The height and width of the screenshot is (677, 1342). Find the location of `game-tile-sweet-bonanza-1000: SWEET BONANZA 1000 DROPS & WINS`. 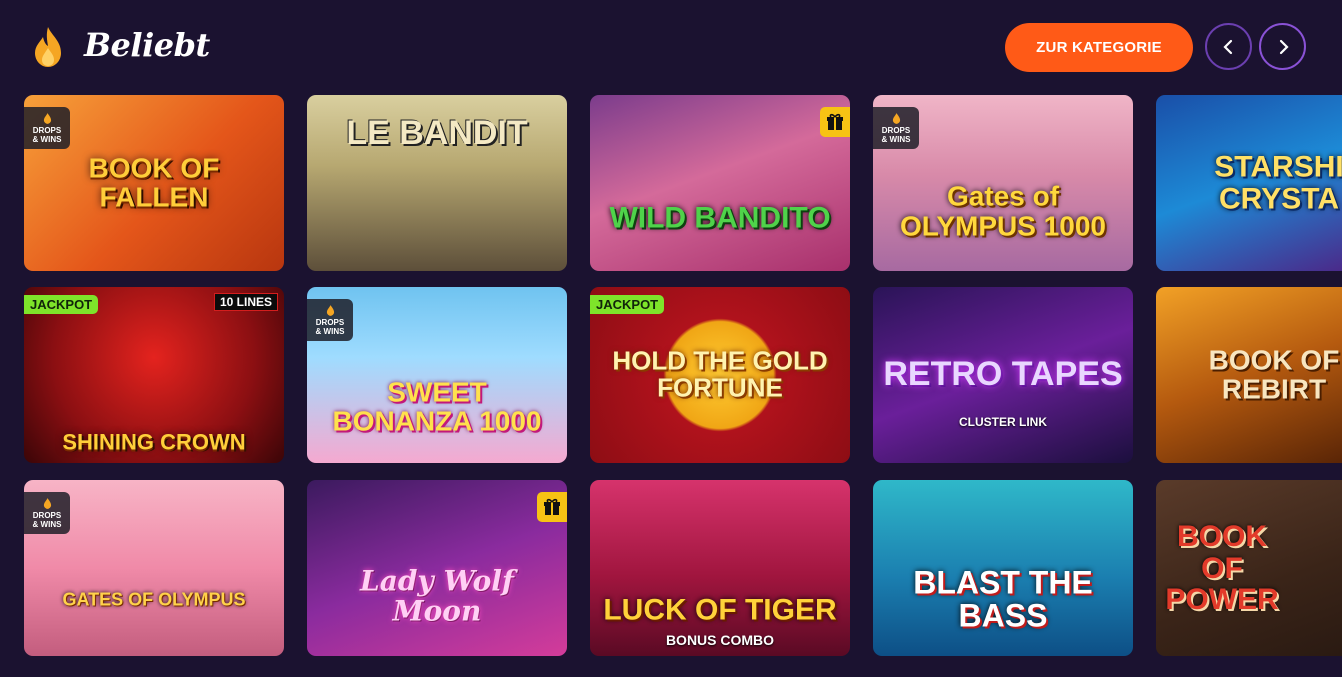

game-tile-sweet-bonanza-1000: SWEET BONANZA 1000 DROPS & WINS is located at coordinates (437, 375).